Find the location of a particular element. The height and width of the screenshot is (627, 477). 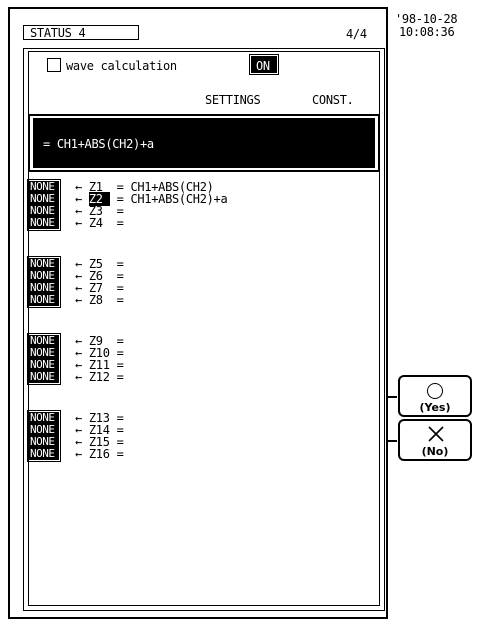

settings-column-label: SETTINGS is located at coordinates (233, 100).